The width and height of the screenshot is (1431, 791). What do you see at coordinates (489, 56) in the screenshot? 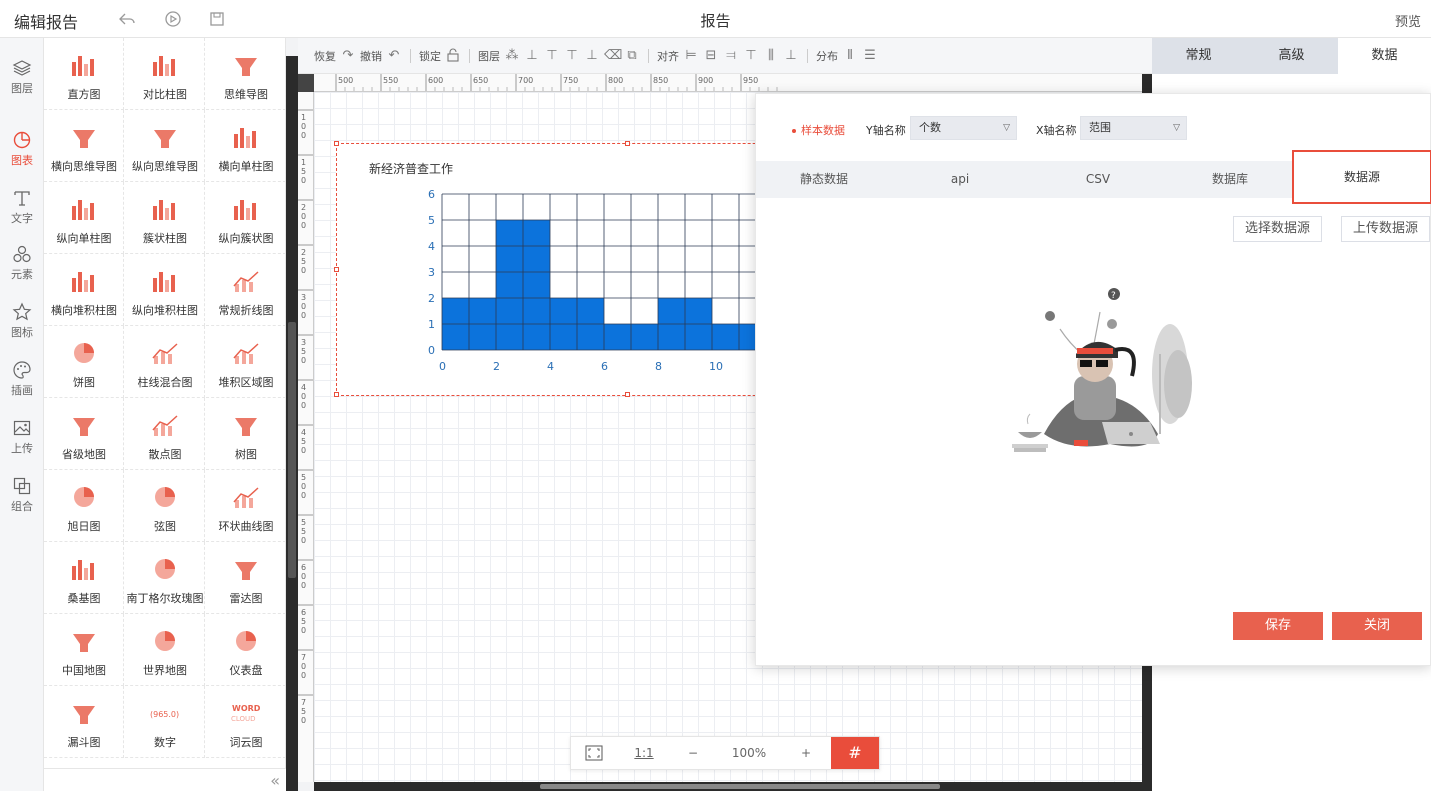
I see `layer-label: 图层` at bounding box center [489, 56].